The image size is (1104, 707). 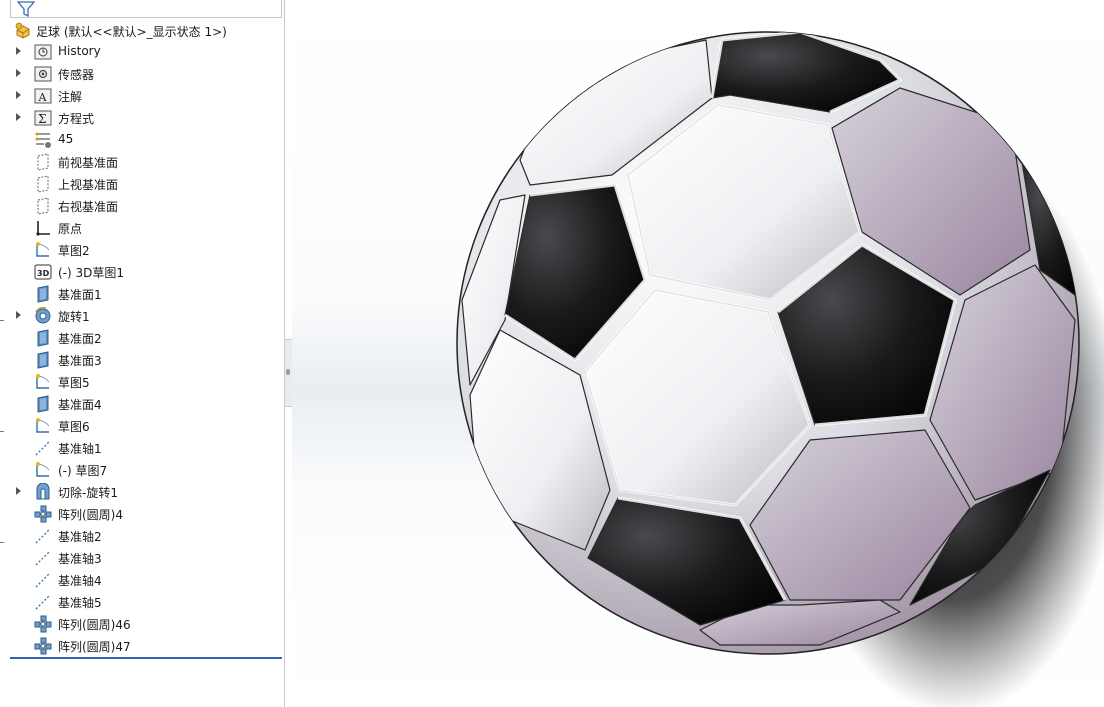 I want to click on tree-item: 基准轴4, so click(x=140, y=580).